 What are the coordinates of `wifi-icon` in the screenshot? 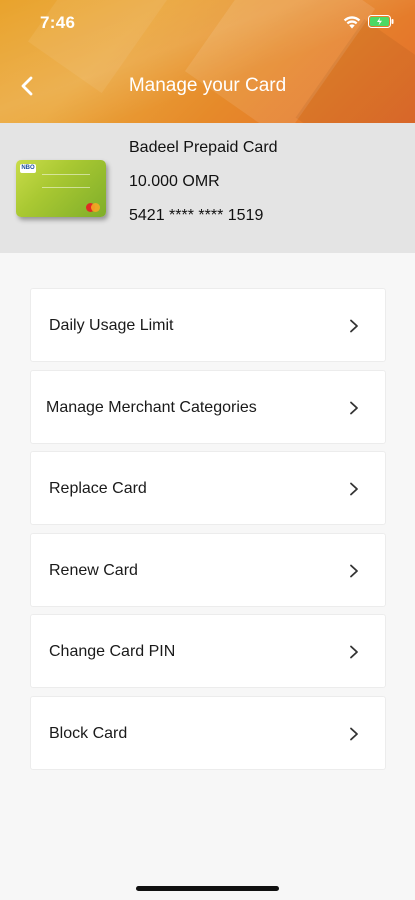 It's located at (352, 22).